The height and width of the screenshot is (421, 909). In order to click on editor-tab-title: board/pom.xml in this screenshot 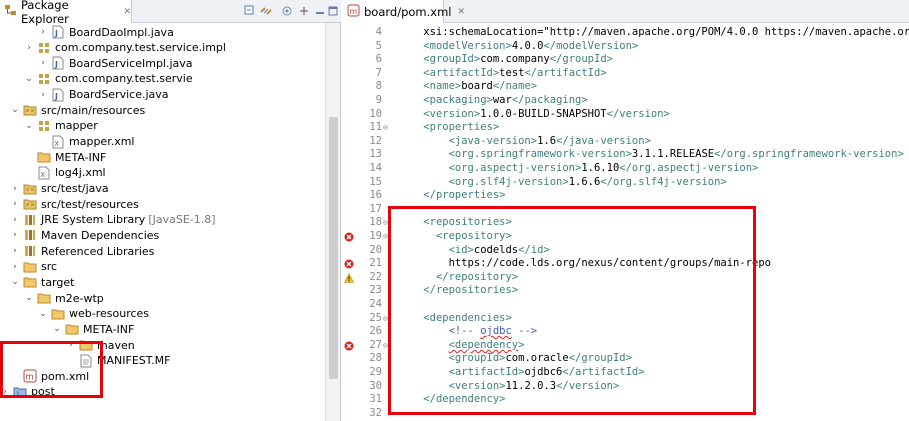, I will do `click(408, 11)`.